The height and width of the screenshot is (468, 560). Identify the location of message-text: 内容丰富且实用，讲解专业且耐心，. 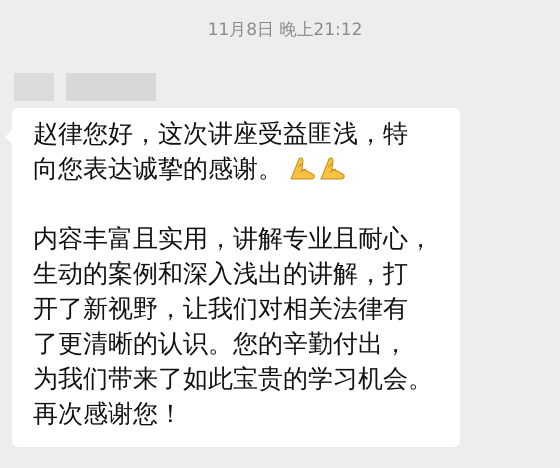
(233, 238).